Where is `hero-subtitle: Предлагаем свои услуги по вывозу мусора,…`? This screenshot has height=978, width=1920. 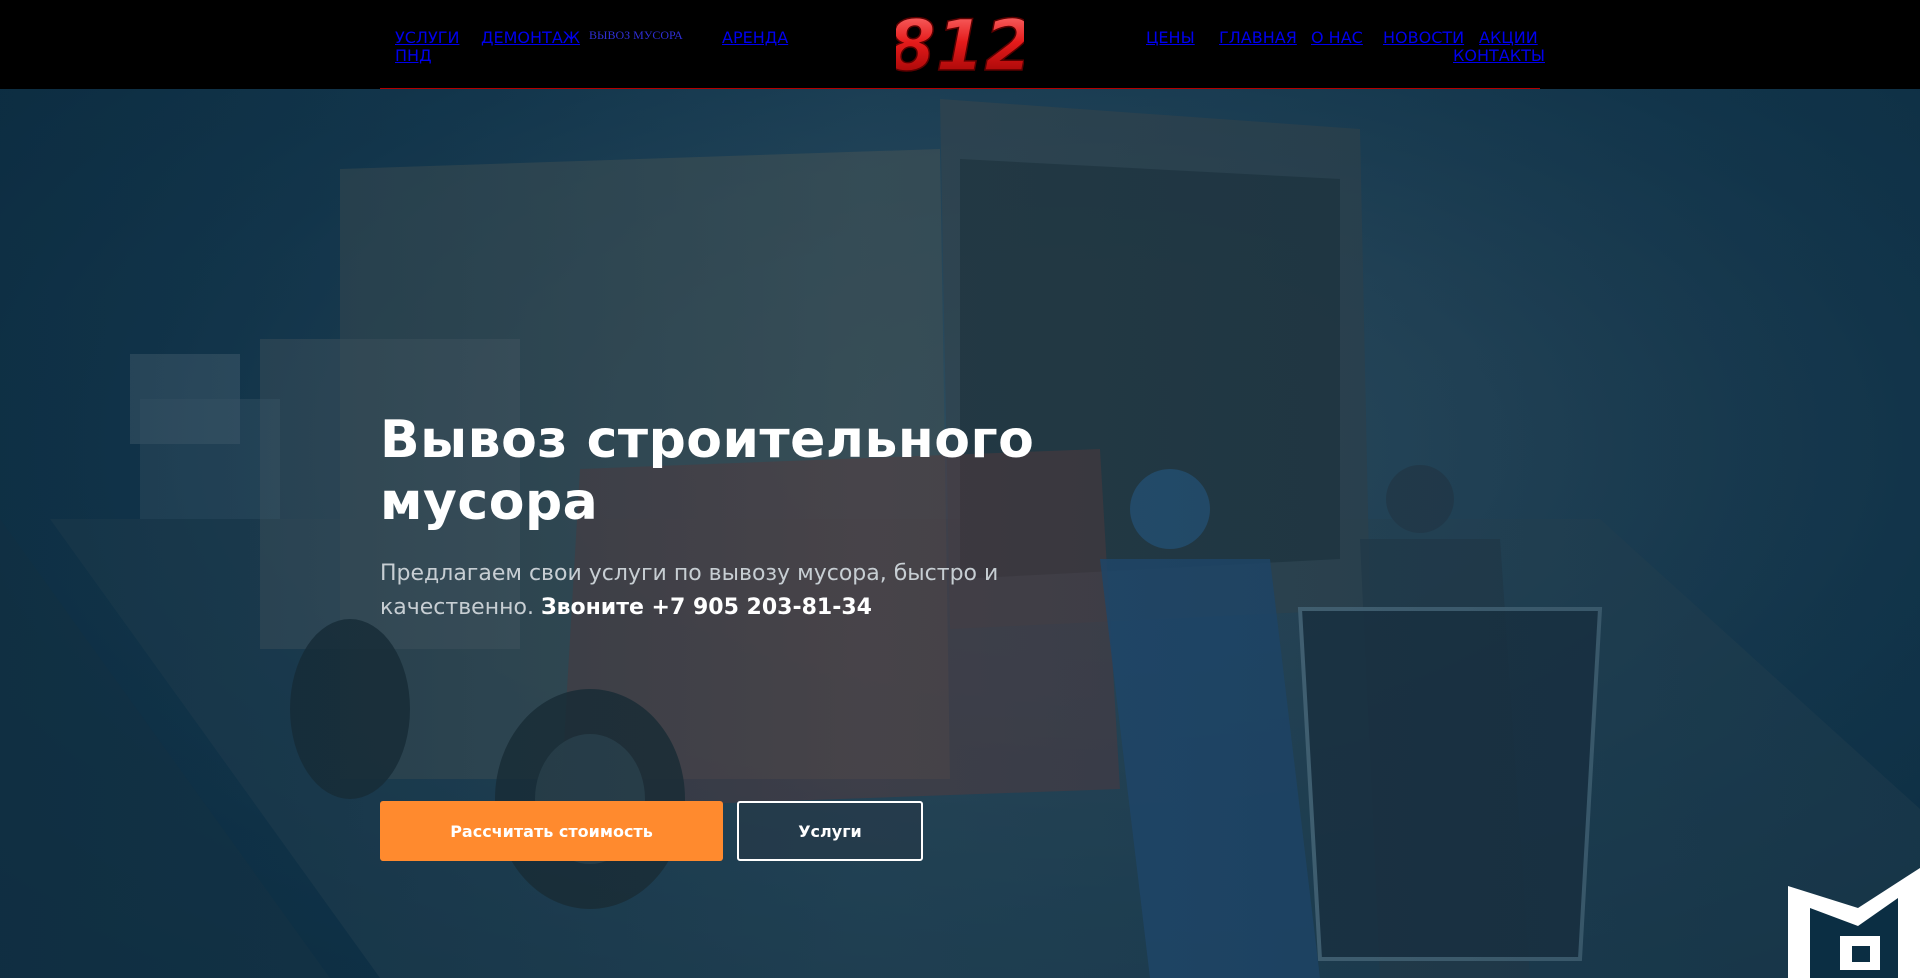 hero-subtitle: Предлагаем свои услуги по вывозу мусора,… is located at coordinates (740, 591).